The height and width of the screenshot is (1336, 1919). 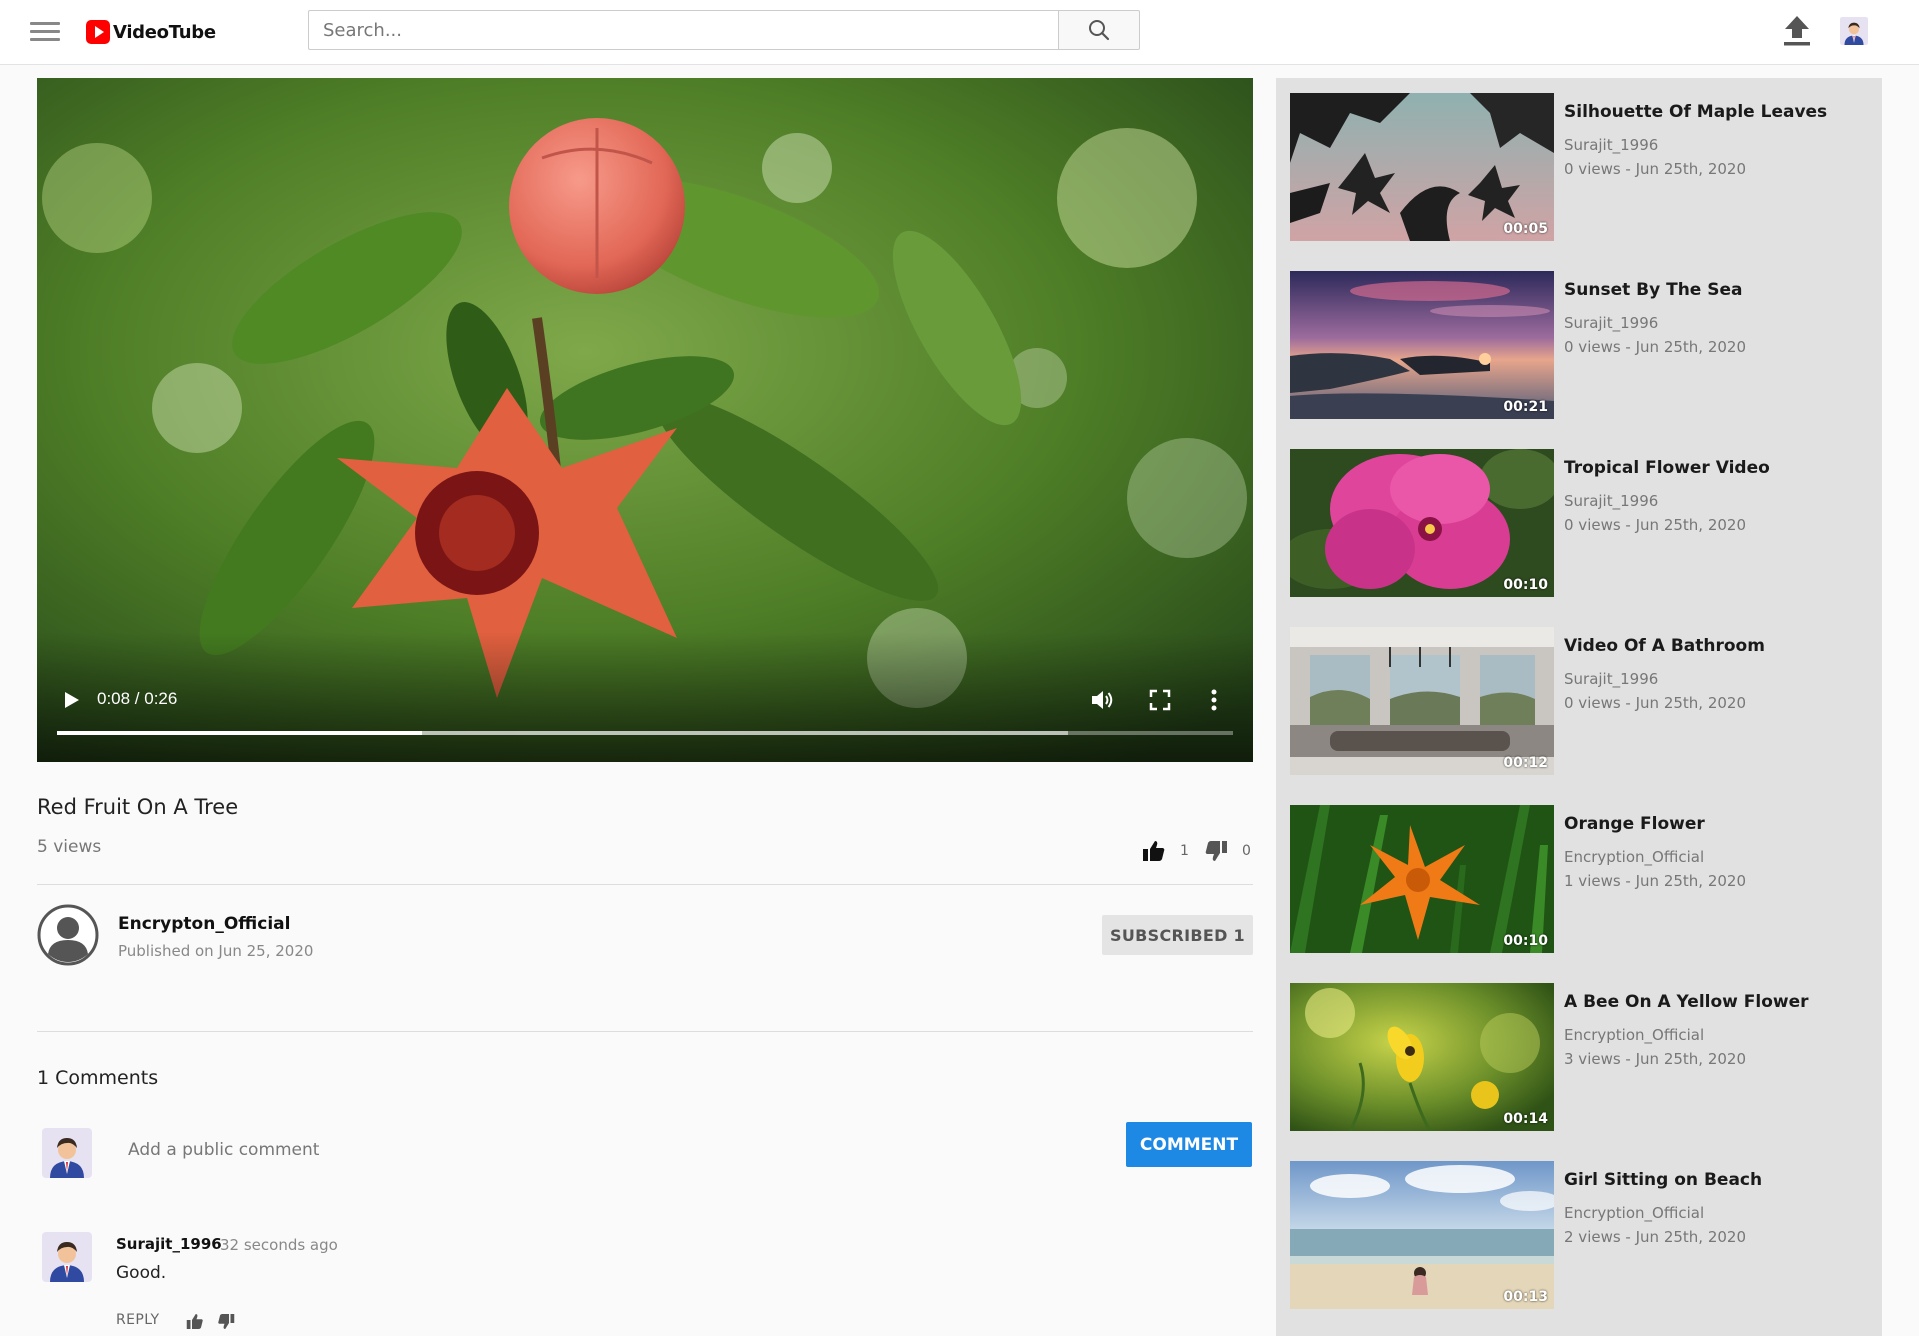 I want to click on app-name: VideoTube, so click(x=164, y=32).